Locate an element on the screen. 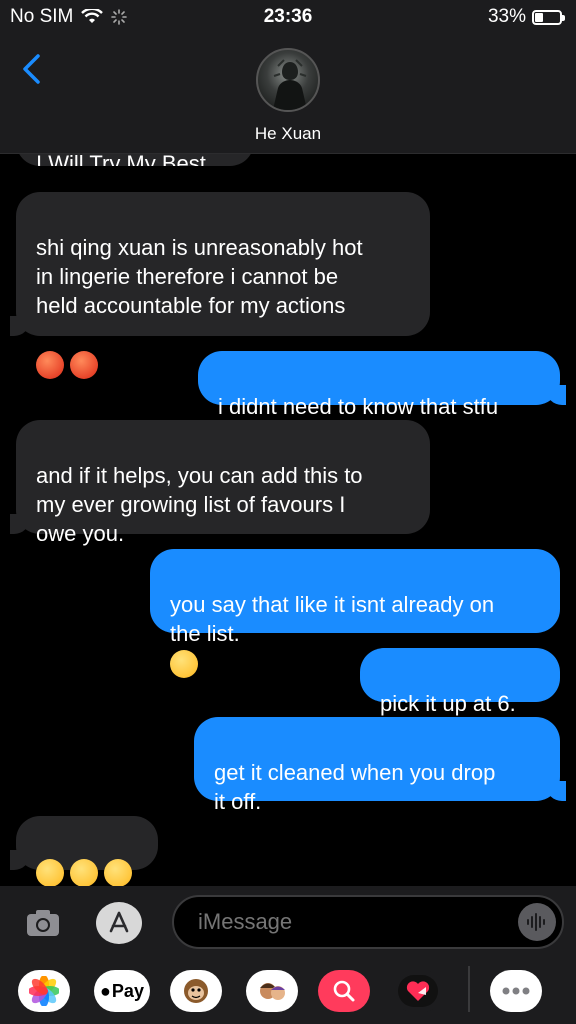 This screenshot has width=576, height=1024. image-search-app-button is located at coordinates (344, 991).